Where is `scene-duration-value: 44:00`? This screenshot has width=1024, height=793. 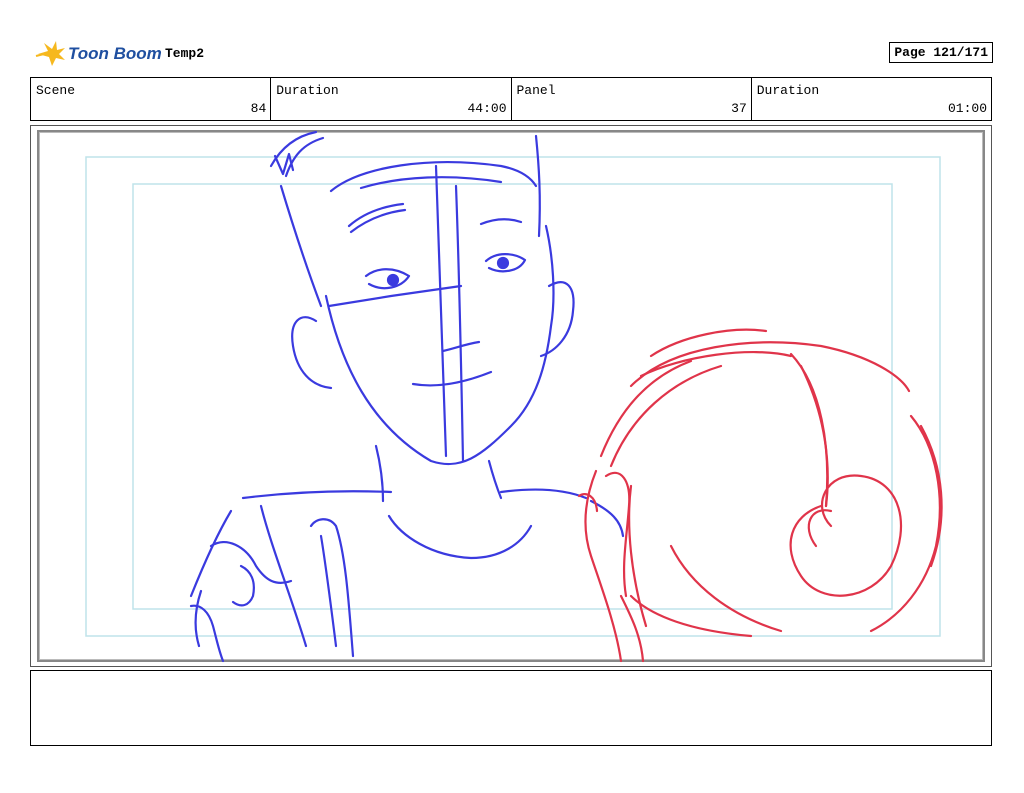 scene-duration-value: 44:00 is located at coordinates (487, 108).